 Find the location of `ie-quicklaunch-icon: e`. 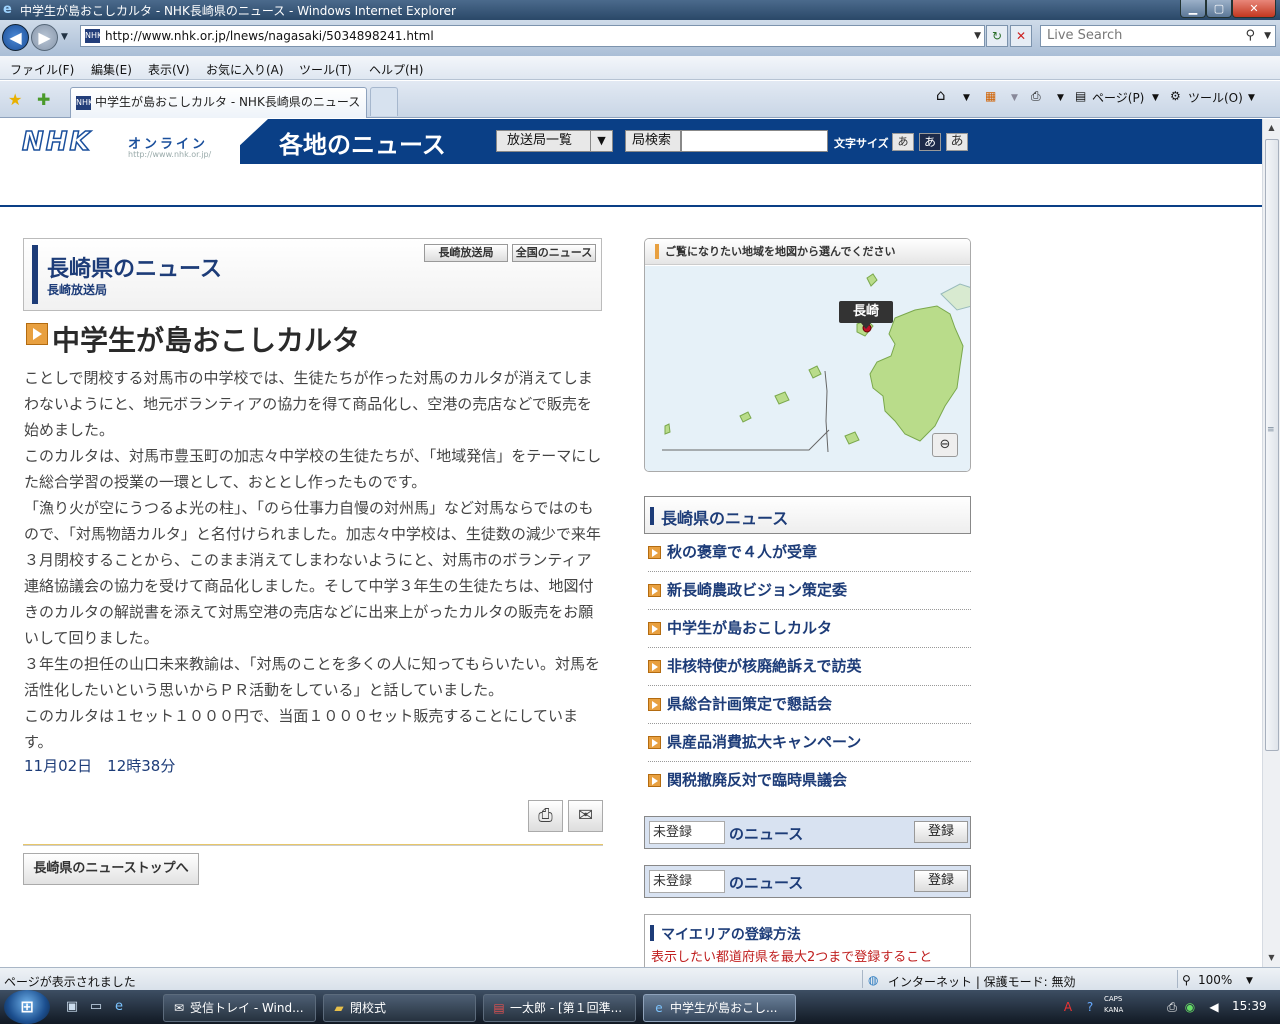

ie-quicklaunch-icon: e is located at coordinates (119, 1007).